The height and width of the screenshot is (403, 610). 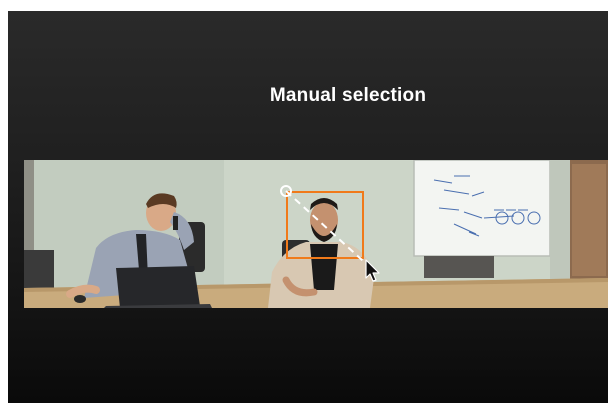 I want to click on selection-overlay, so click(x=330, y=233).